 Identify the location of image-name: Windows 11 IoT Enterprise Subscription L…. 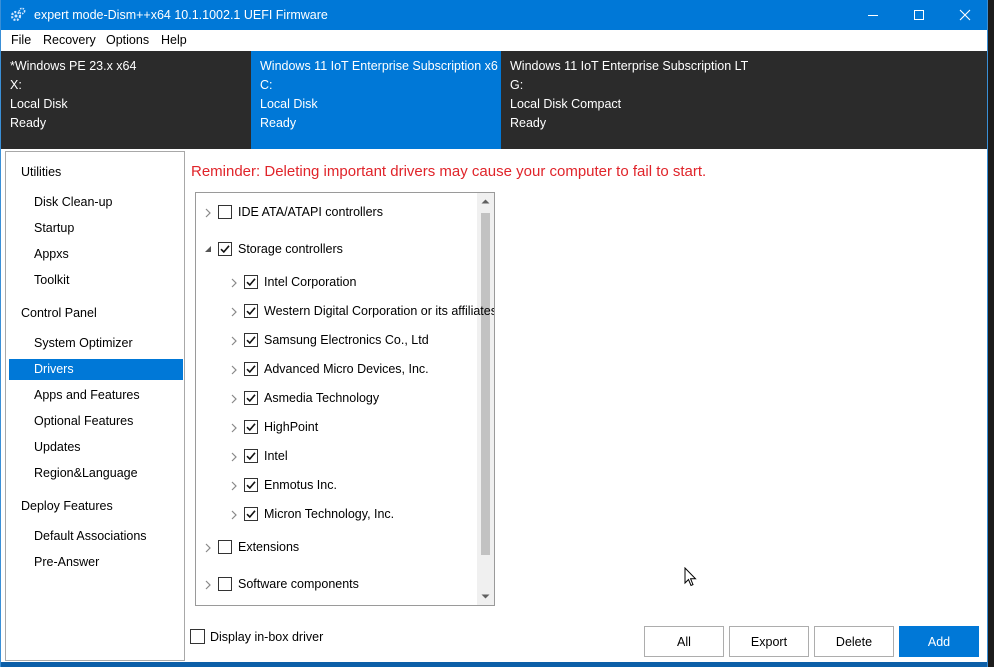
(629, 66).